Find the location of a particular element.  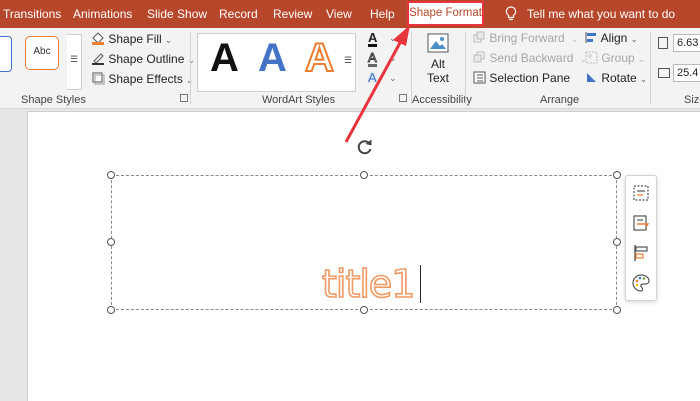

rotate-button: Rotate ⌄ is located at coordinates (616, 78).